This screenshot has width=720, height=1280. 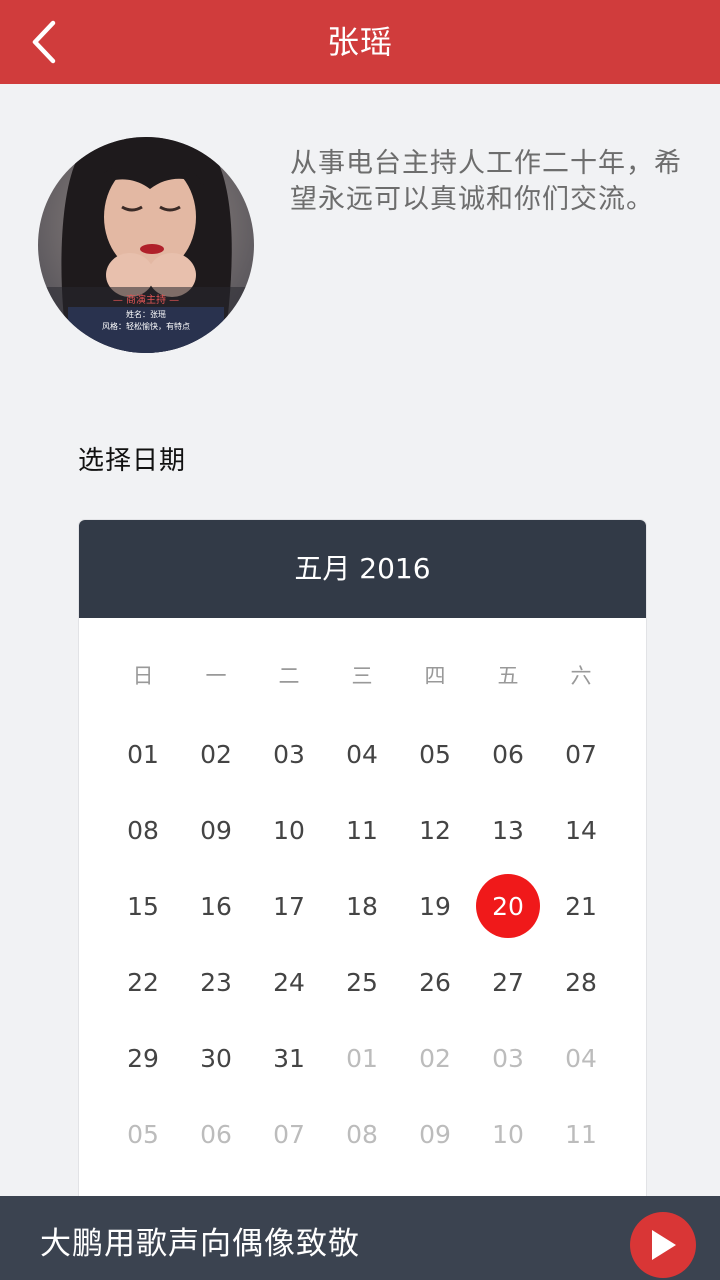 What do you see at coordinates (508, 982) in the screenshot?
I see `day-cell: 27` at bounding box center [508, 982].